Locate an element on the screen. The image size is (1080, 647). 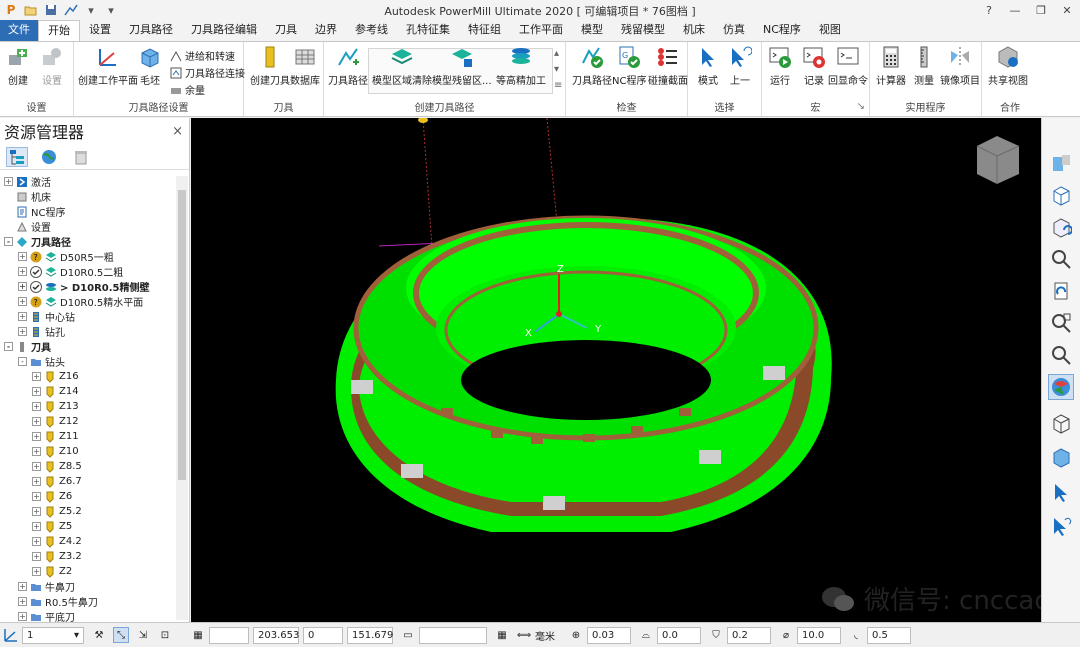
explorer-scrollbar-thumb is located at coordinates (182, 335).